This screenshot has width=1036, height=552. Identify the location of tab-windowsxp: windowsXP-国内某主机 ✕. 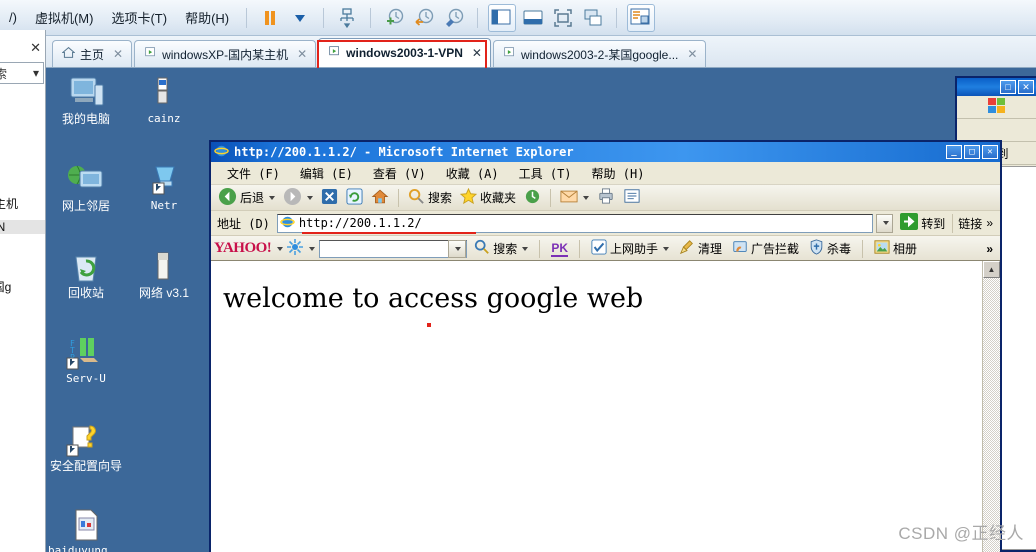
(225, 53).